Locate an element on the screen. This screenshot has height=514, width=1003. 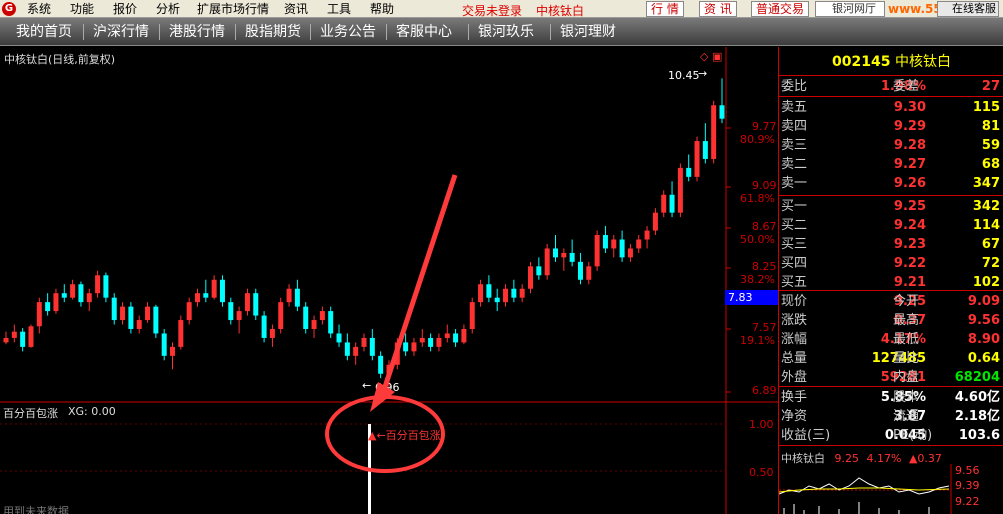
nav-item-hk: 港股行情 is located at coordinates (197, 32).